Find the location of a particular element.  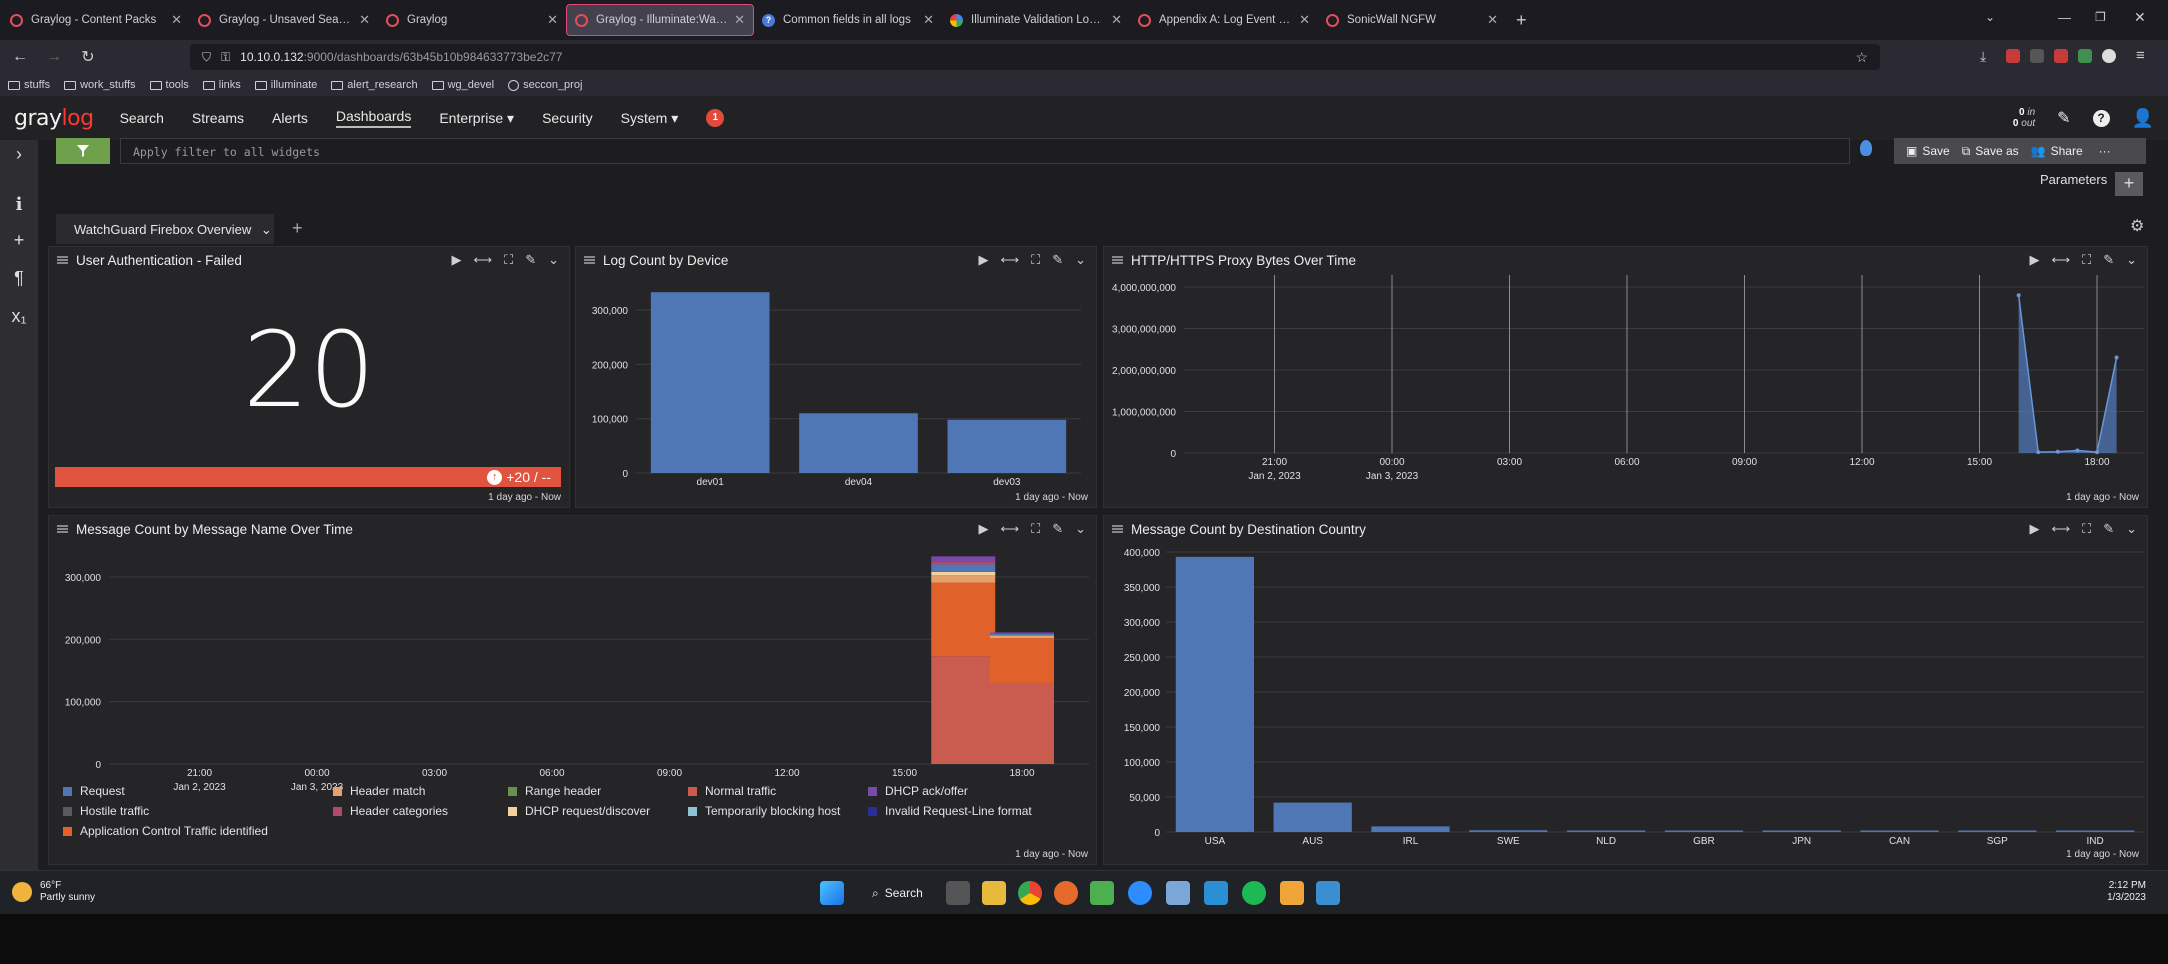

tab-list-chevron-icon: ⌄ is located at coordinates (1990, 17).